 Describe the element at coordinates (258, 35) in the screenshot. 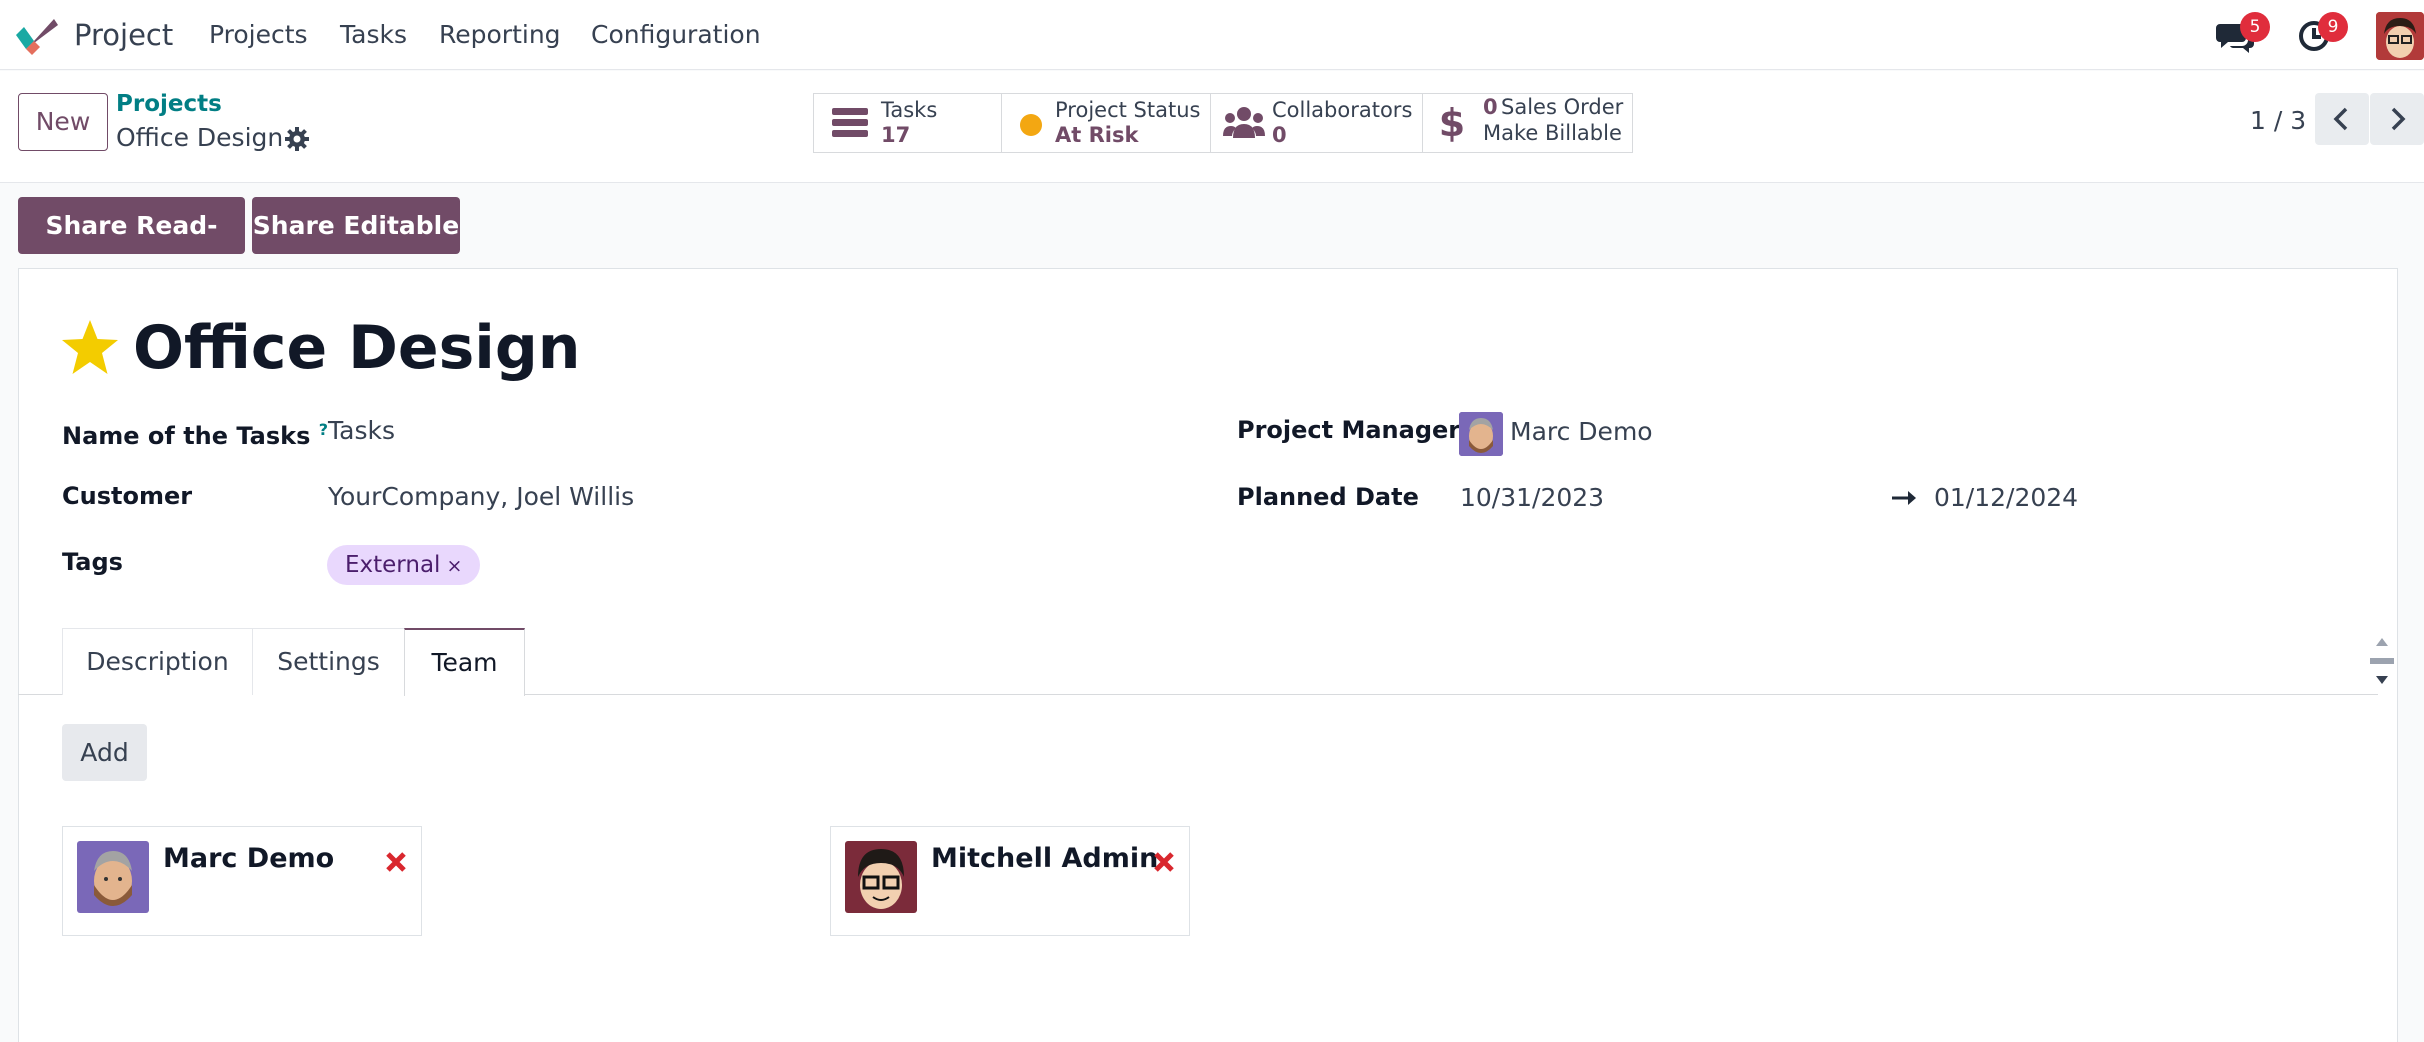

I see `menu-projects: Projects` at that location.